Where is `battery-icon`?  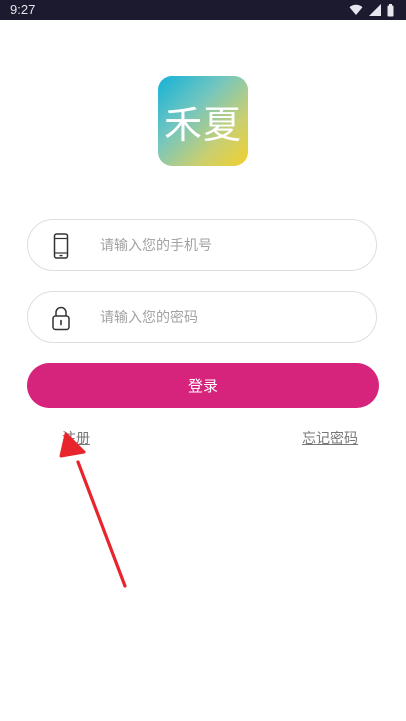 battery-icon is located at coordinates (390, 9).